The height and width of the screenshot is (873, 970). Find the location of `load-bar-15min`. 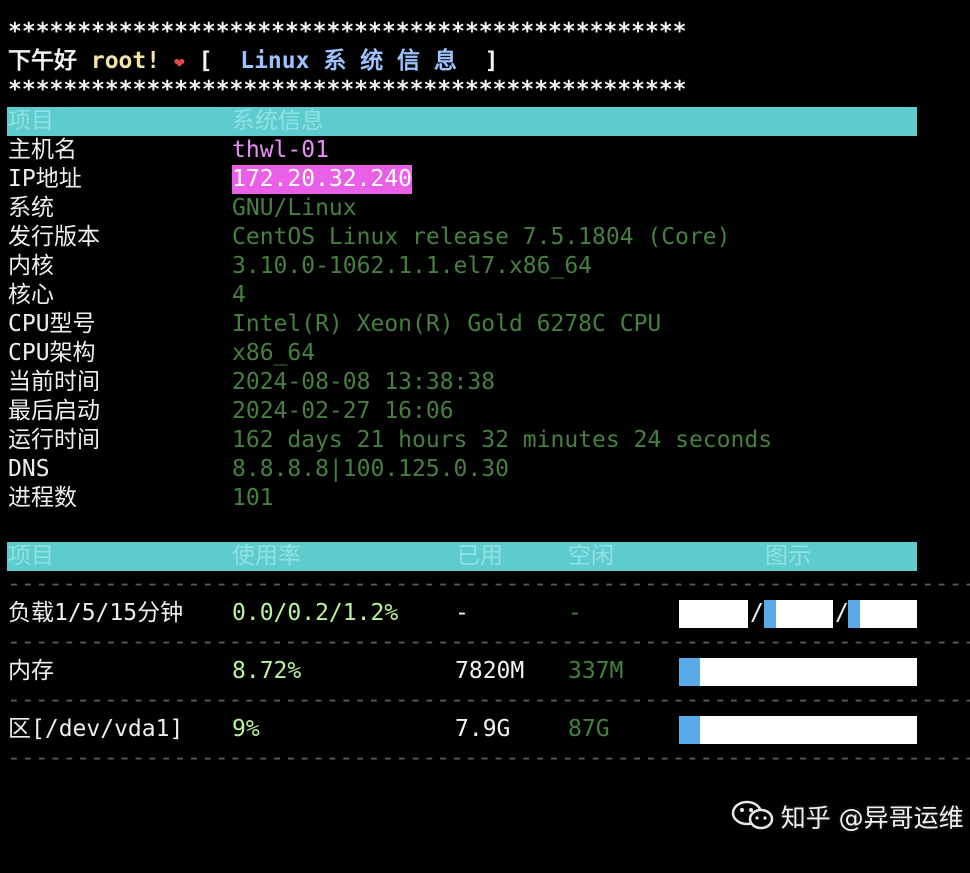

load-bar-15min is located at coordinates (882, 614).